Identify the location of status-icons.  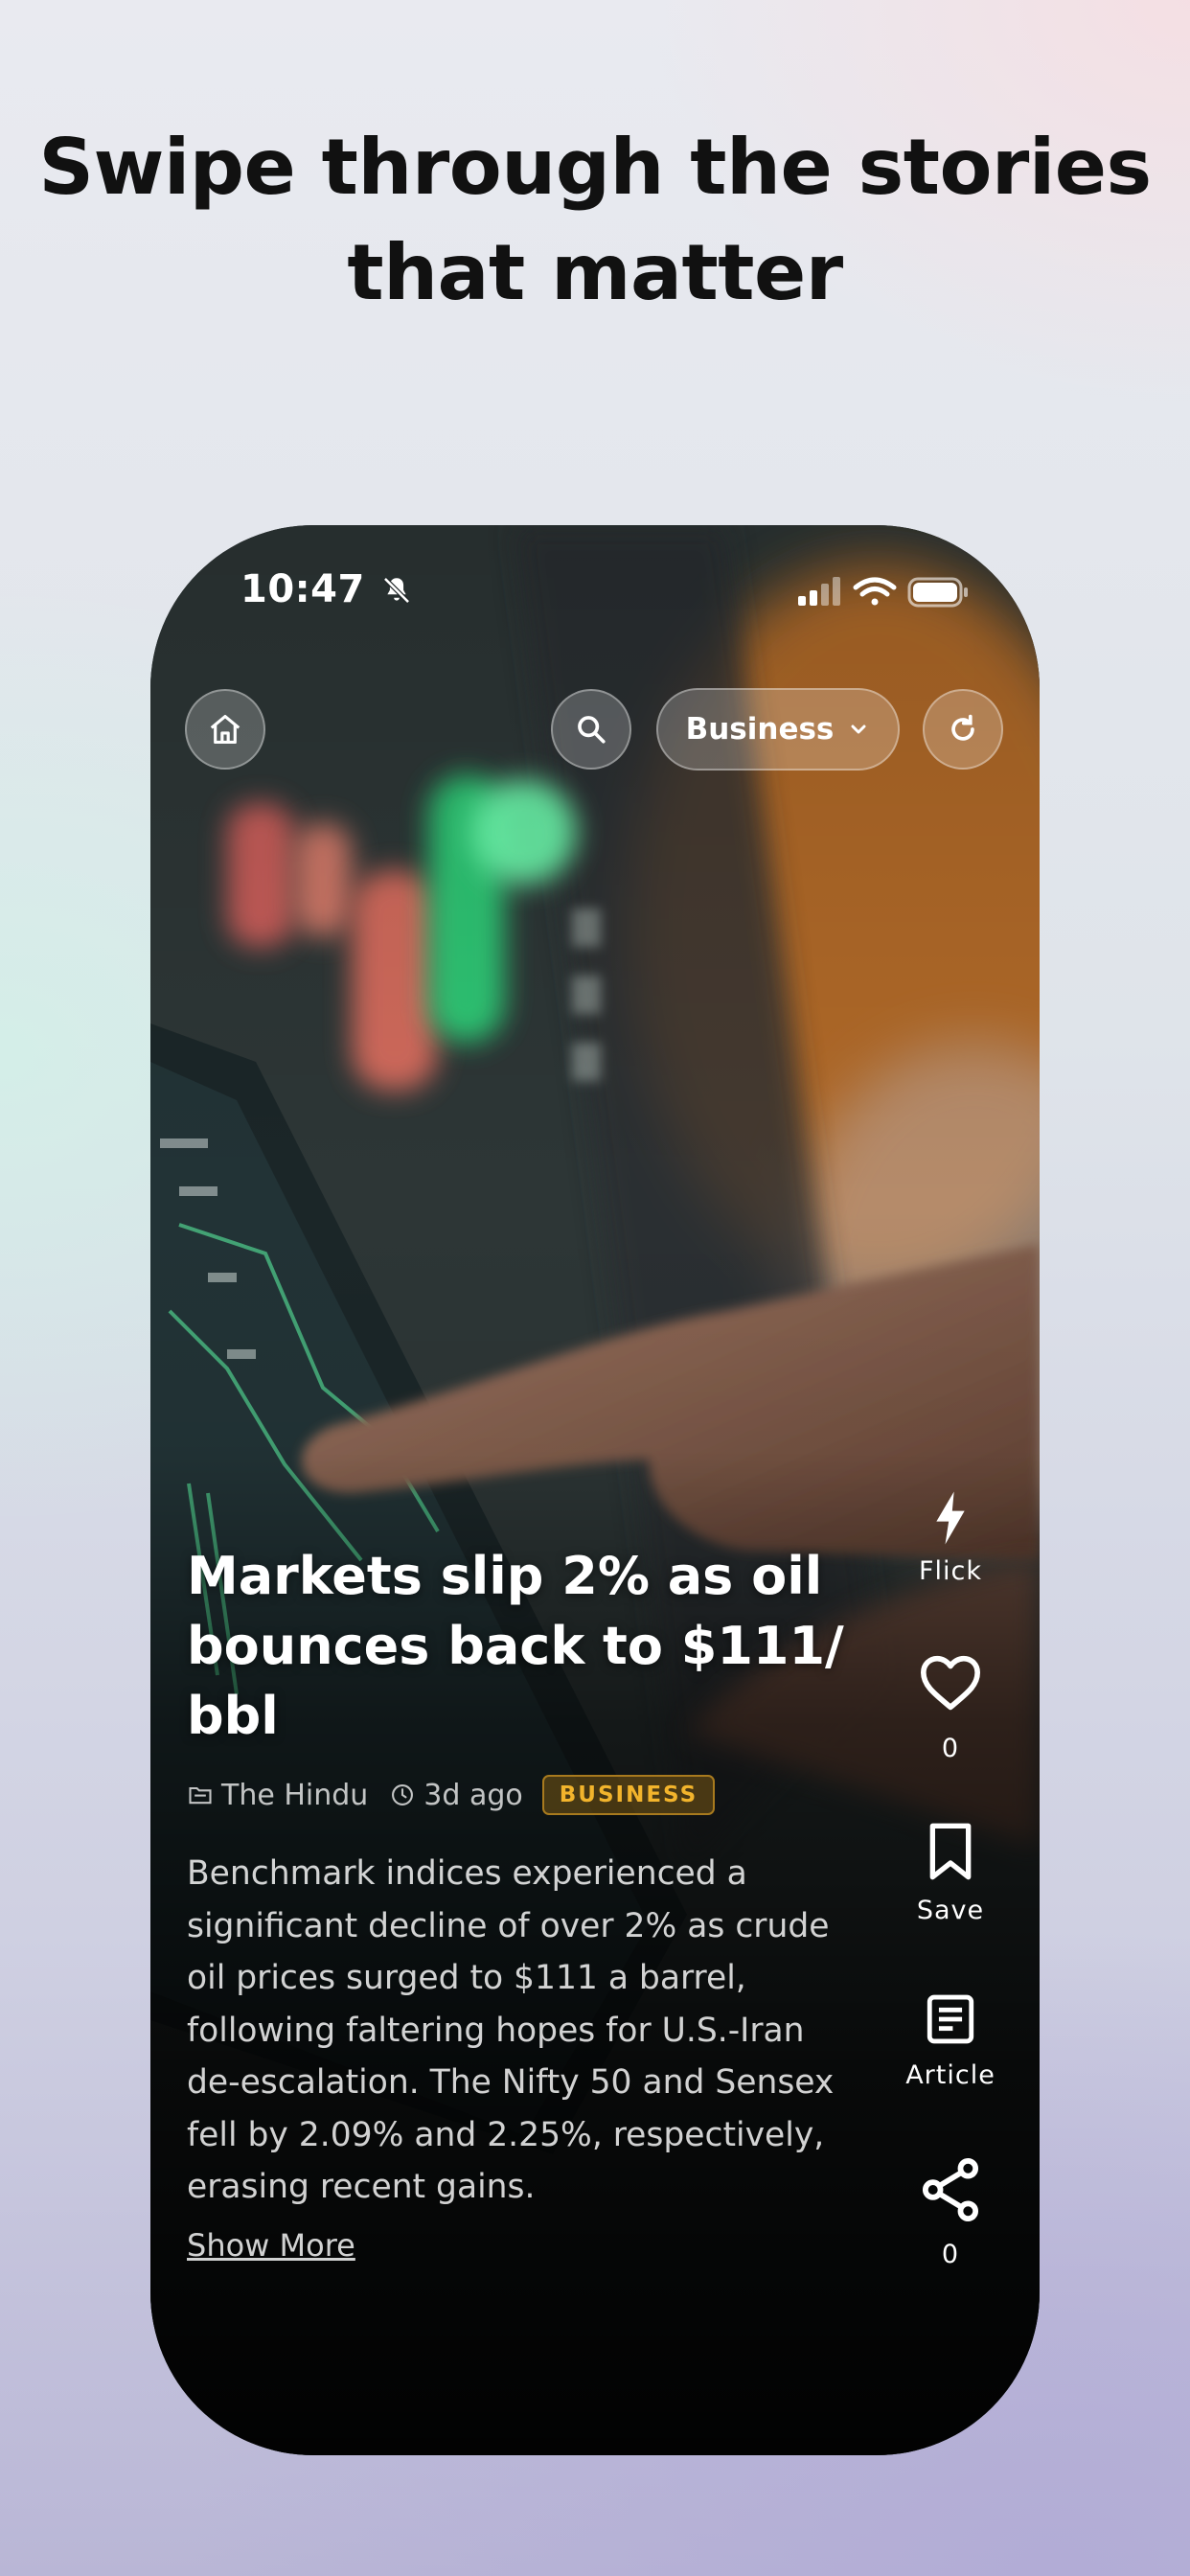
(885, 594).